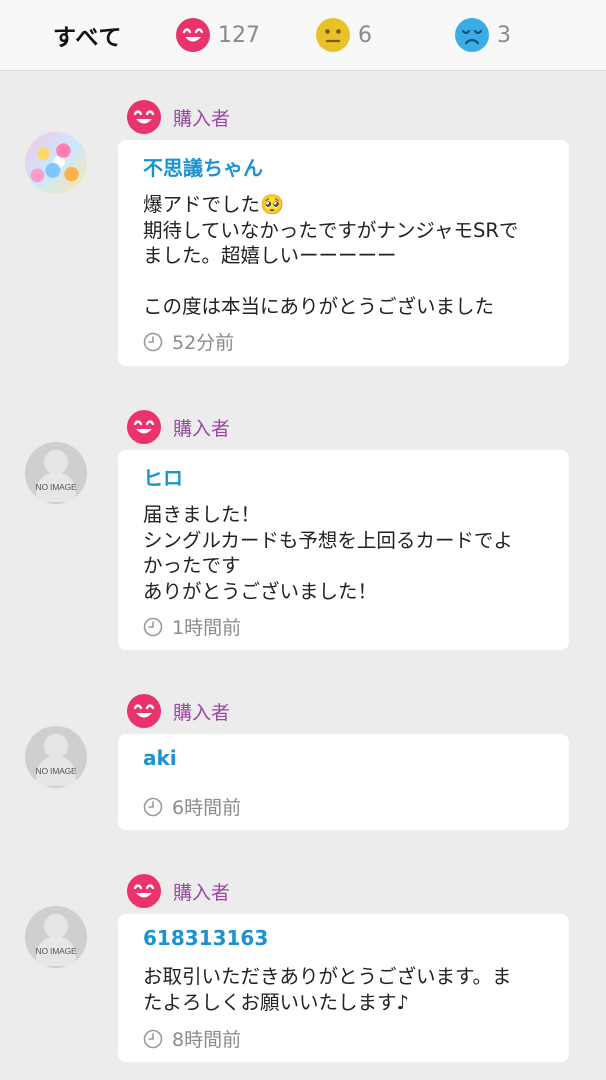  Describe the element at coordinates (207, 1040) in the screenshot. I see `time-label: 8時間前` at that location.